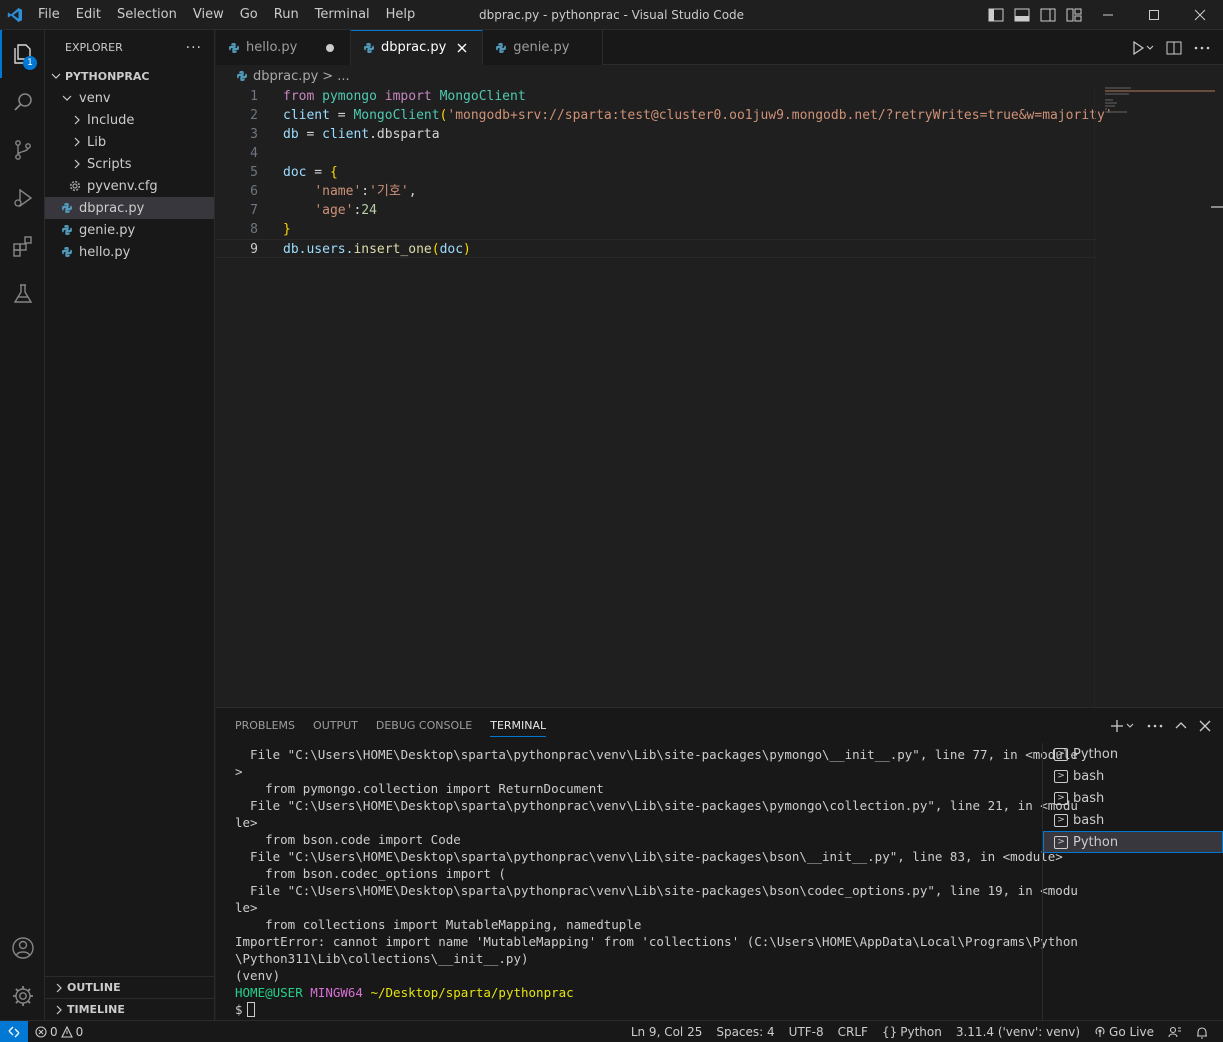  I want to click on cursor-position: Ln 9, Col 25, so click(667, 1031).